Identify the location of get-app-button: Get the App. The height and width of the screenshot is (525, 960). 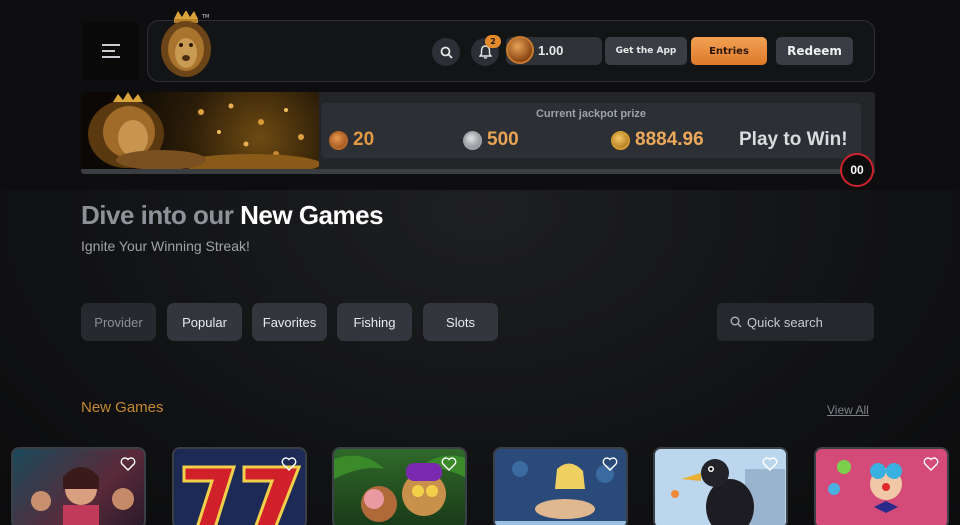
(646, 51).